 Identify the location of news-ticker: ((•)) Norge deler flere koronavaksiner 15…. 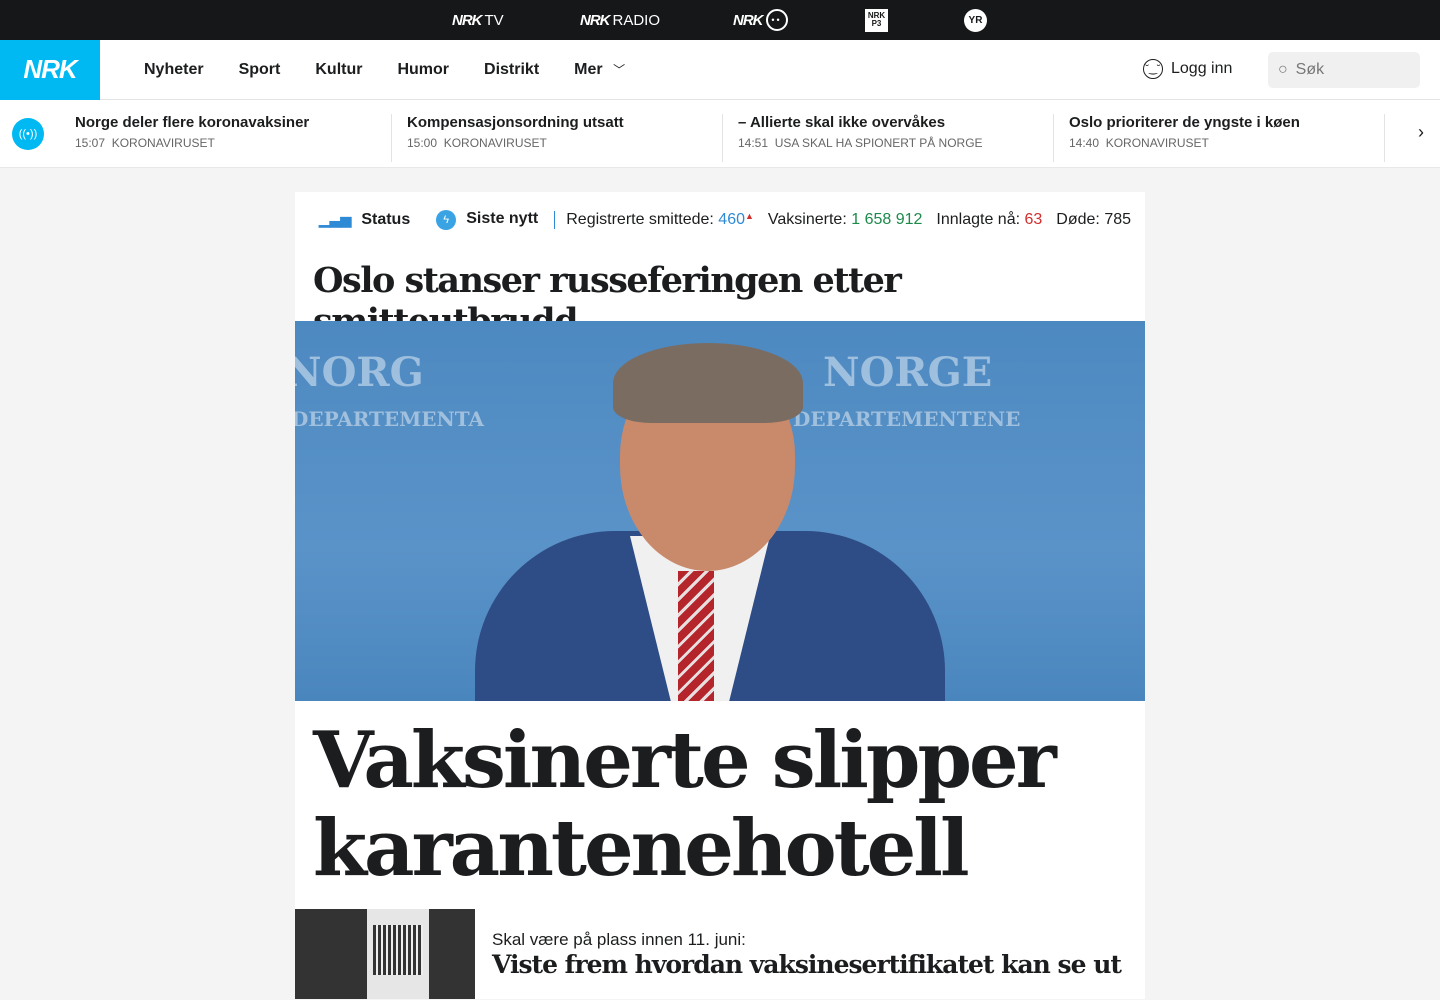
(720, 134).